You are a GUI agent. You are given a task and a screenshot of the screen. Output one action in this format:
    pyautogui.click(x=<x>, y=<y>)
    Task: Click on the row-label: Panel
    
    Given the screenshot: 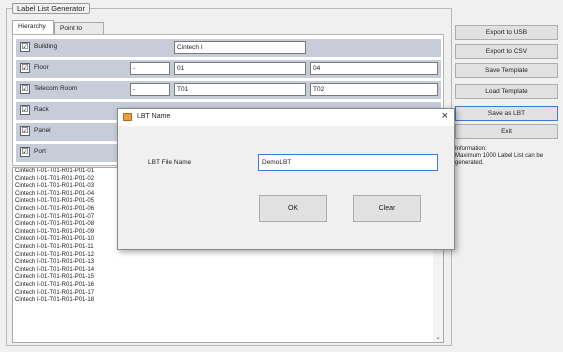 What is the action you would take?
    pyautogui.click(x=42, y=130)
    